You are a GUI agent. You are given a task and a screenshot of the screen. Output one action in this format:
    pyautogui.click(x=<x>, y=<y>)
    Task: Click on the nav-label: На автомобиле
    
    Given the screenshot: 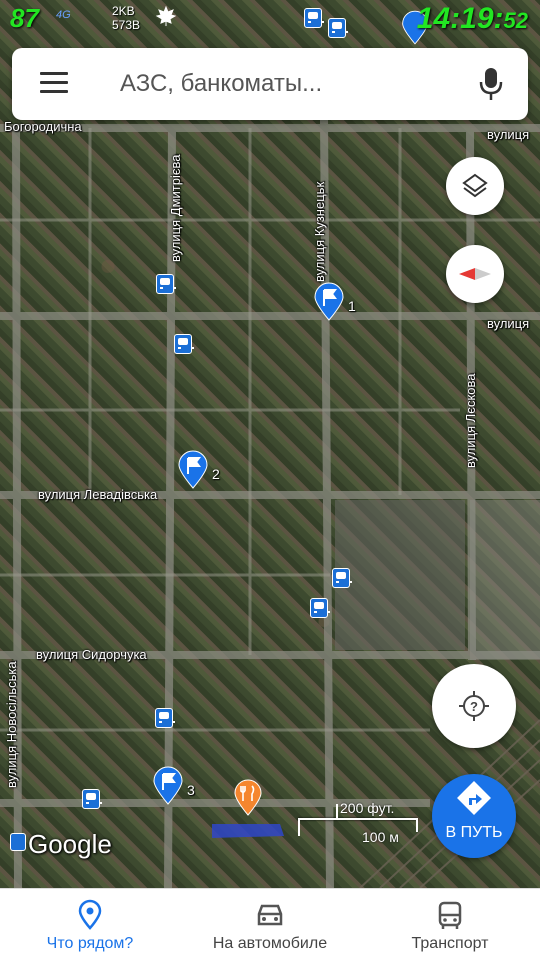 What is the action you would take?
    pyautogui.click(x=270, y=943)
    